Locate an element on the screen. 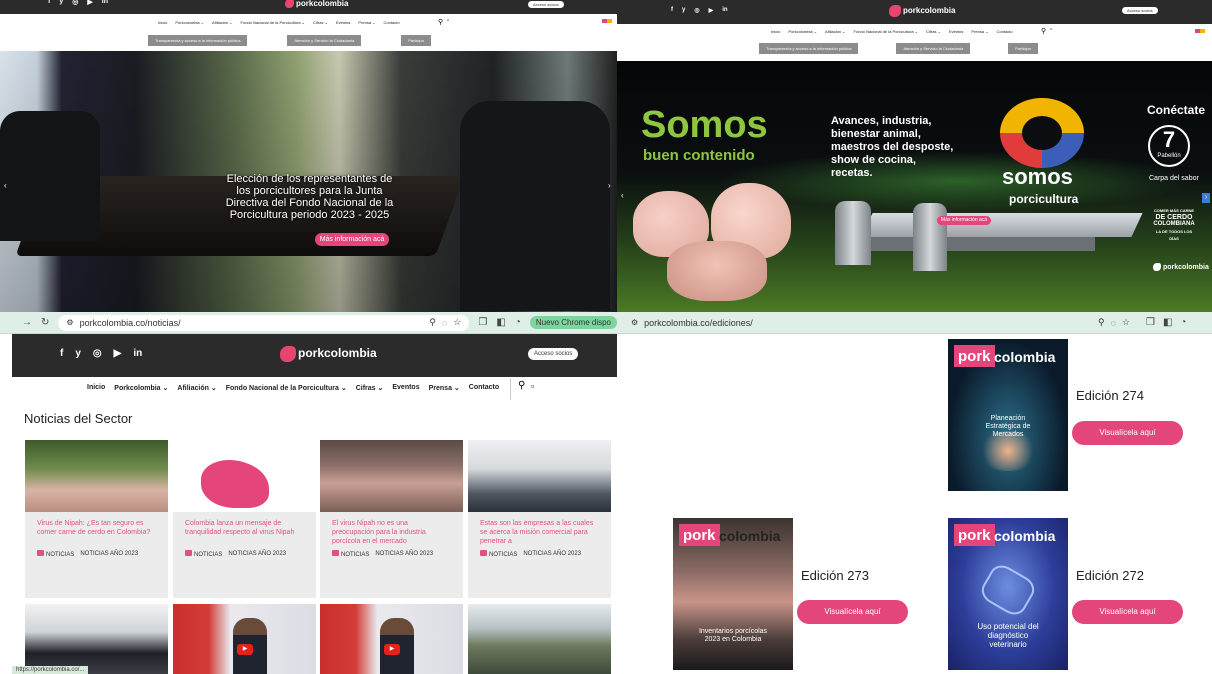 The width and height of the screenshot is (1212, 674). eye-off-icon: ◌ is located at coordinates (444, 323).